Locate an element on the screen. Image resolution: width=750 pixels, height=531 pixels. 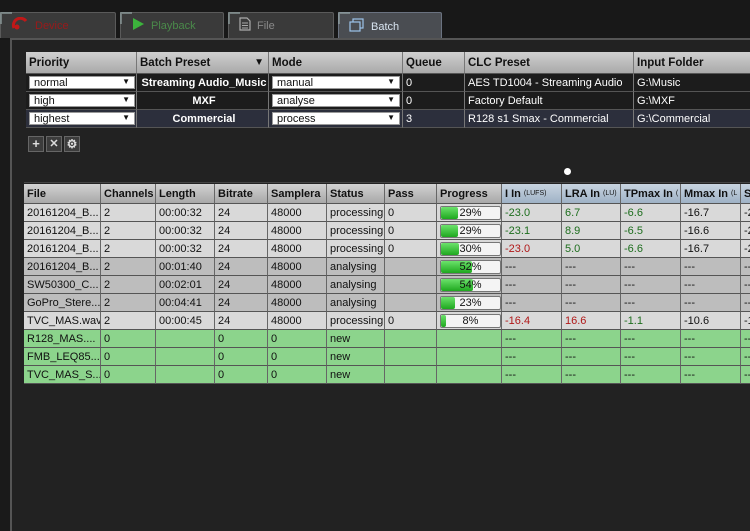
table-row: TVC_MAS_S...000new-------------- is located at coordinates (387, 375).